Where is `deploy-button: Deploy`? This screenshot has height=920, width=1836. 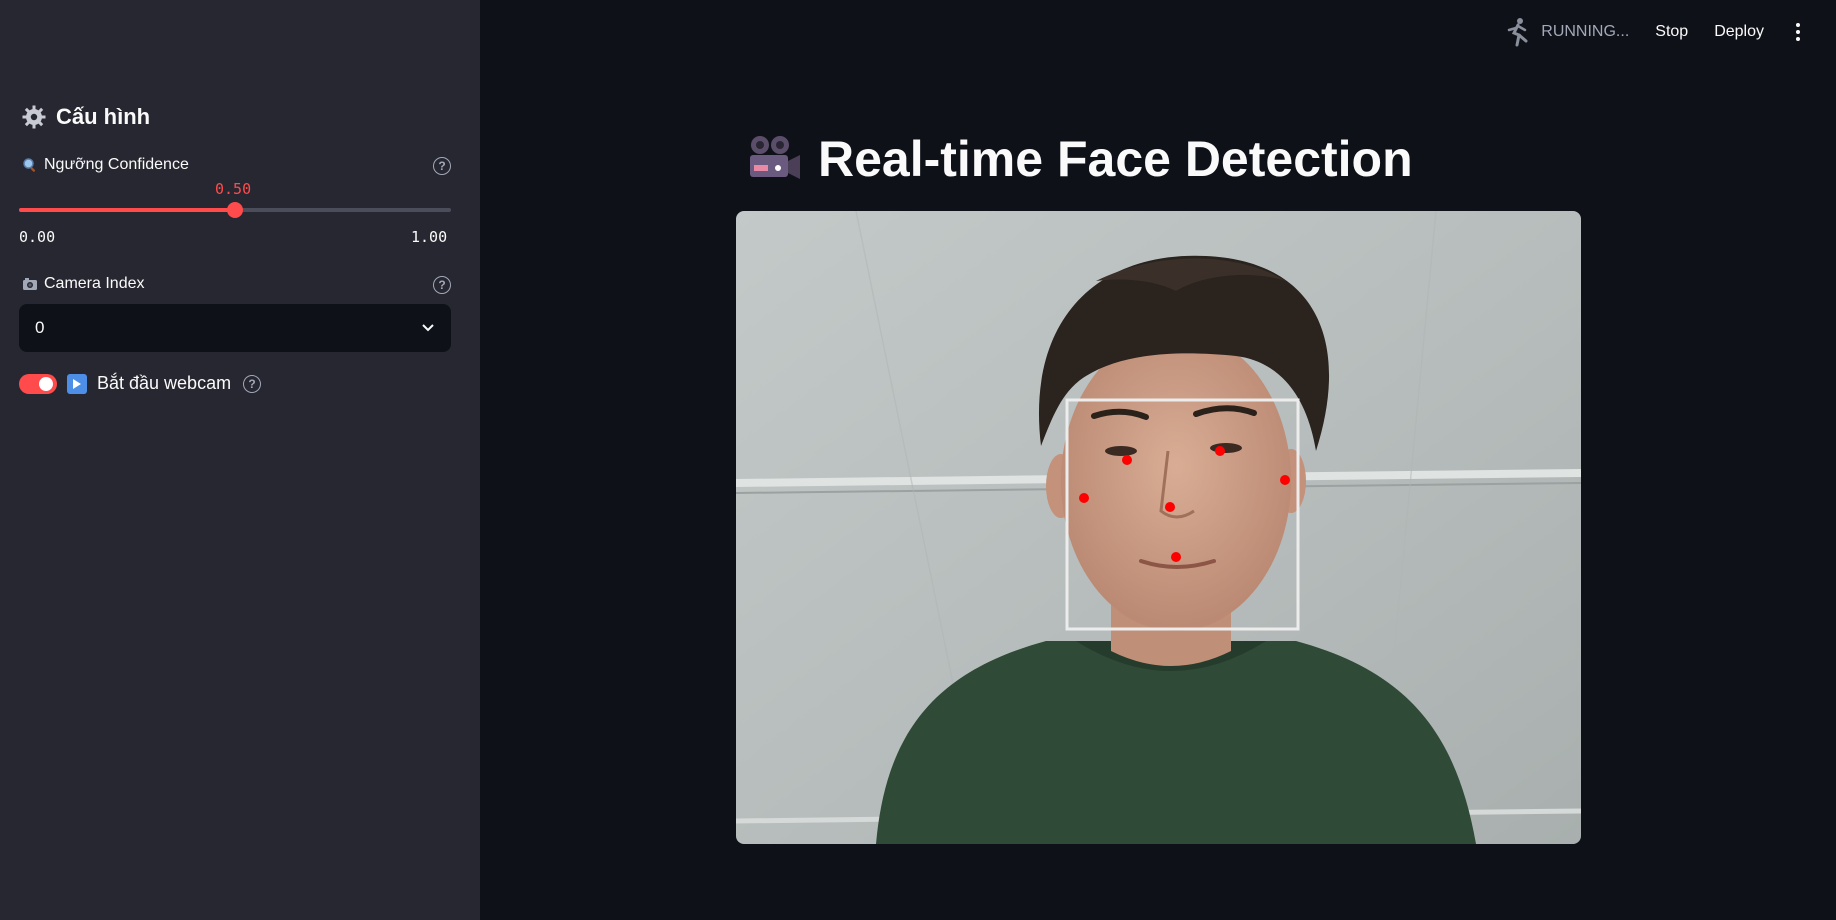
deploy-button: Deploy is located at coordinates (1739, 32).